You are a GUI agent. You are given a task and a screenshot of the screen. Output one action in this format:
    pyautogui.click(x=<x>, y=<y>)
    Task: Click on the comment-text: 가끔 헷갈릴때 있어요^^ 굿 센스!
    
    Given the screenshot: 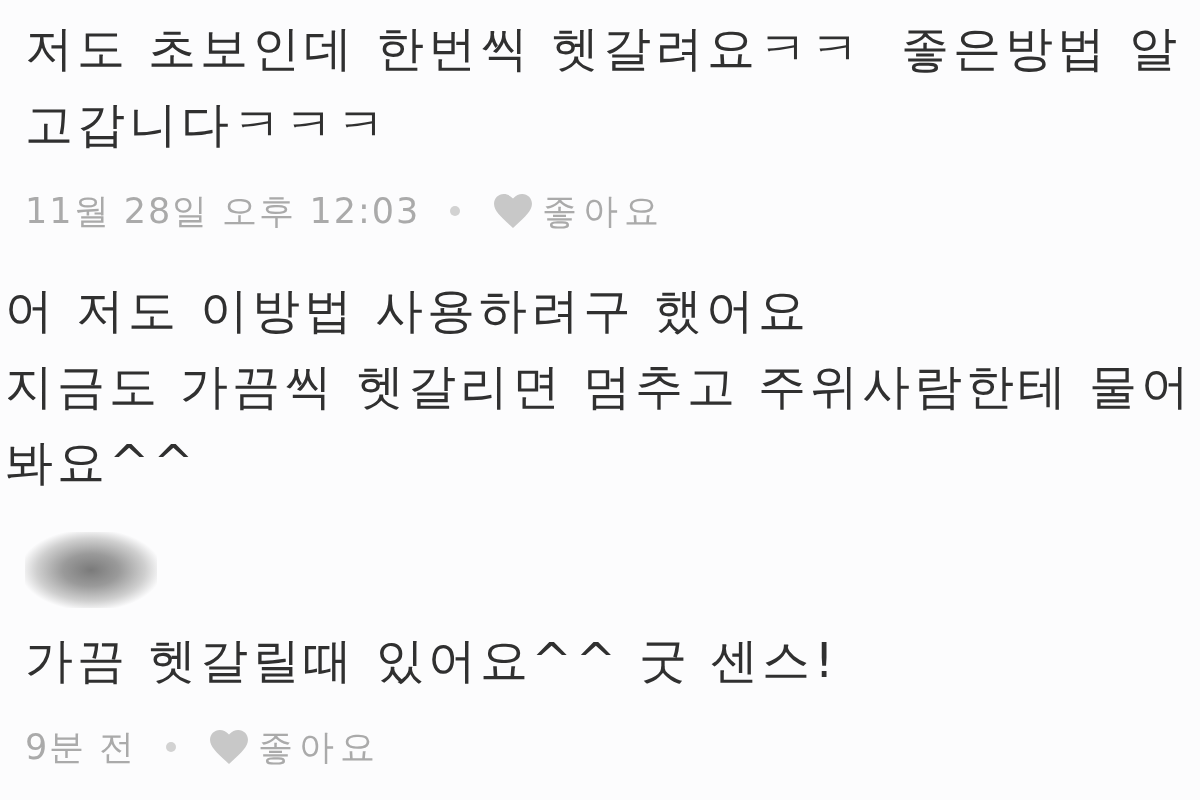 What is the action you would take?
    pyautogui.click(x=431, y=660)
    